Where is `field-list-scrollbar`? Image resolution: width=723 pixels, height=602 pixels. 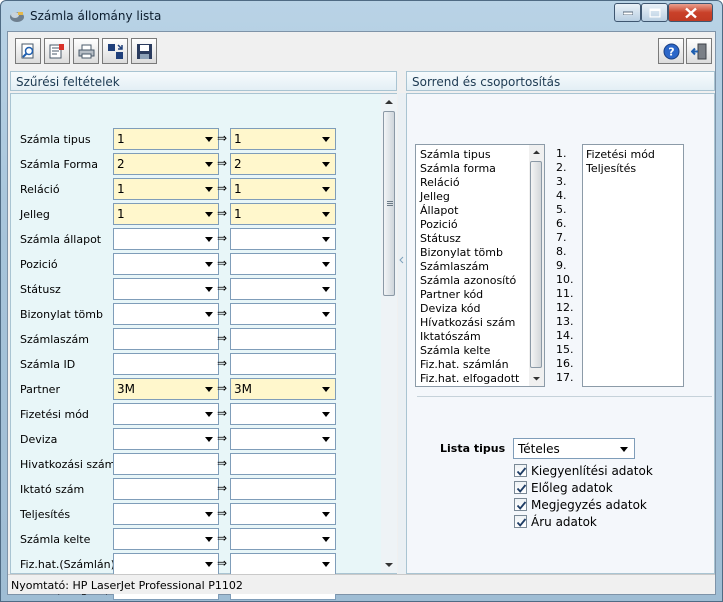 field-list-scrollbar is located at coordinates (536, 265).